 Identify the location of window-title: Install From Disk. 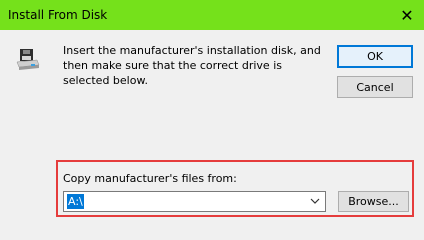
(58, 15).